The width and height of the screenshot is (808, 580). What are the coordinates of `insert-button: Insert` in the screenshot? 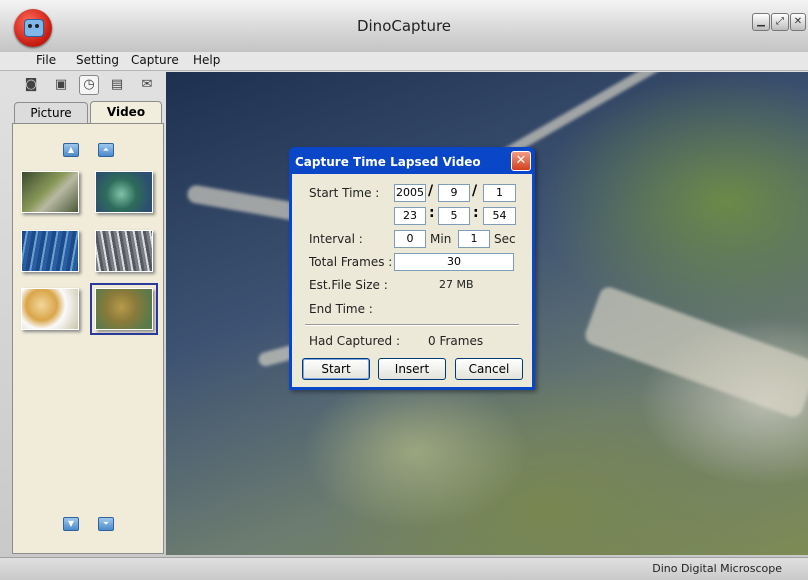 It's located at (412, 369).